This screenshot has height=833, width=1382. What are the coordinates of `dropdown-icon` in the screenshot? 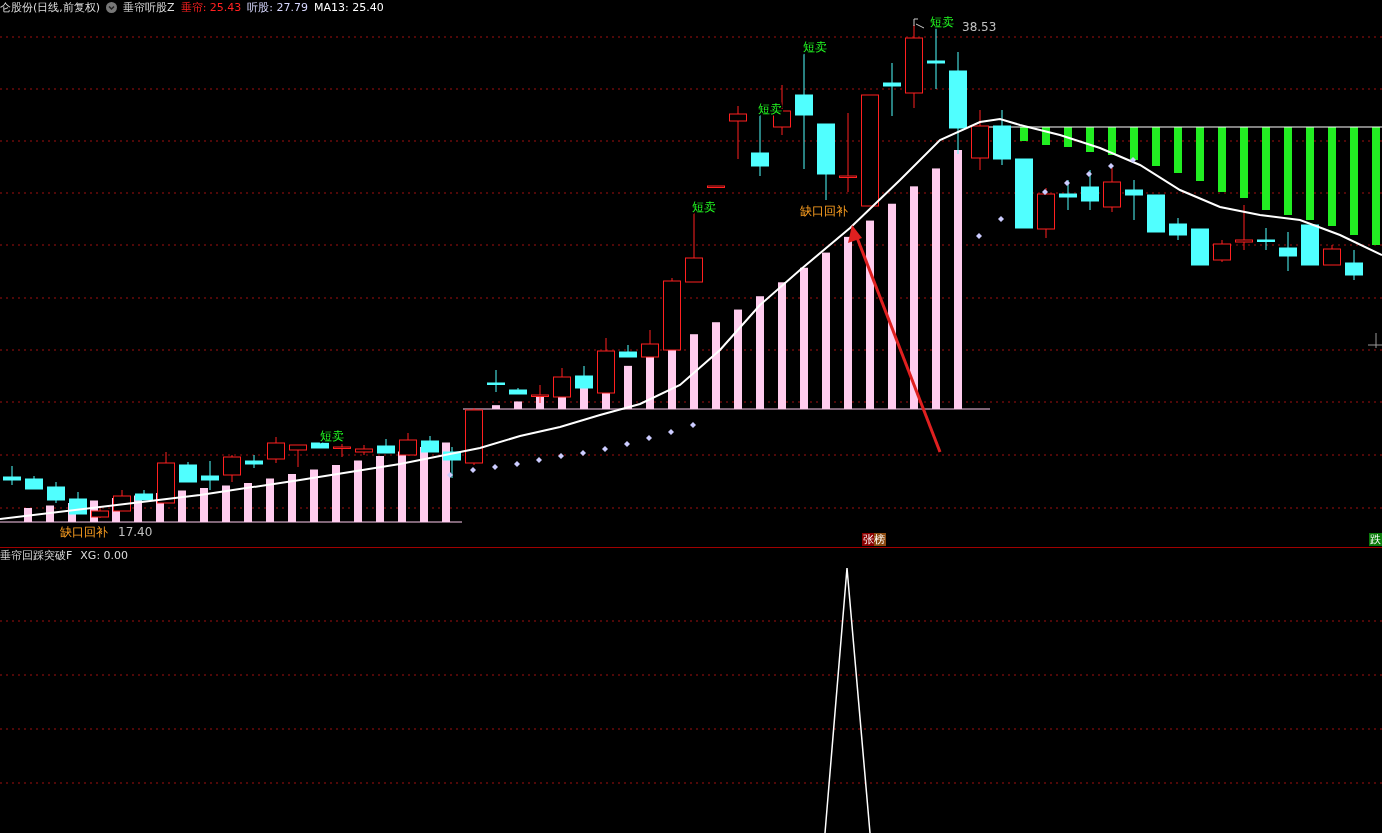 It's located at (112, 7).